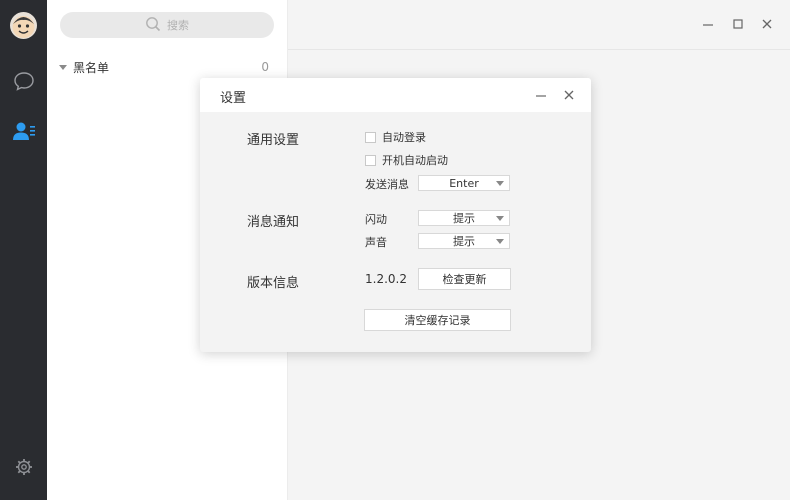  Describe the element at coordinates (273, 222) in the screenshot. I see `message-notify-label: 消息通知` at that location.